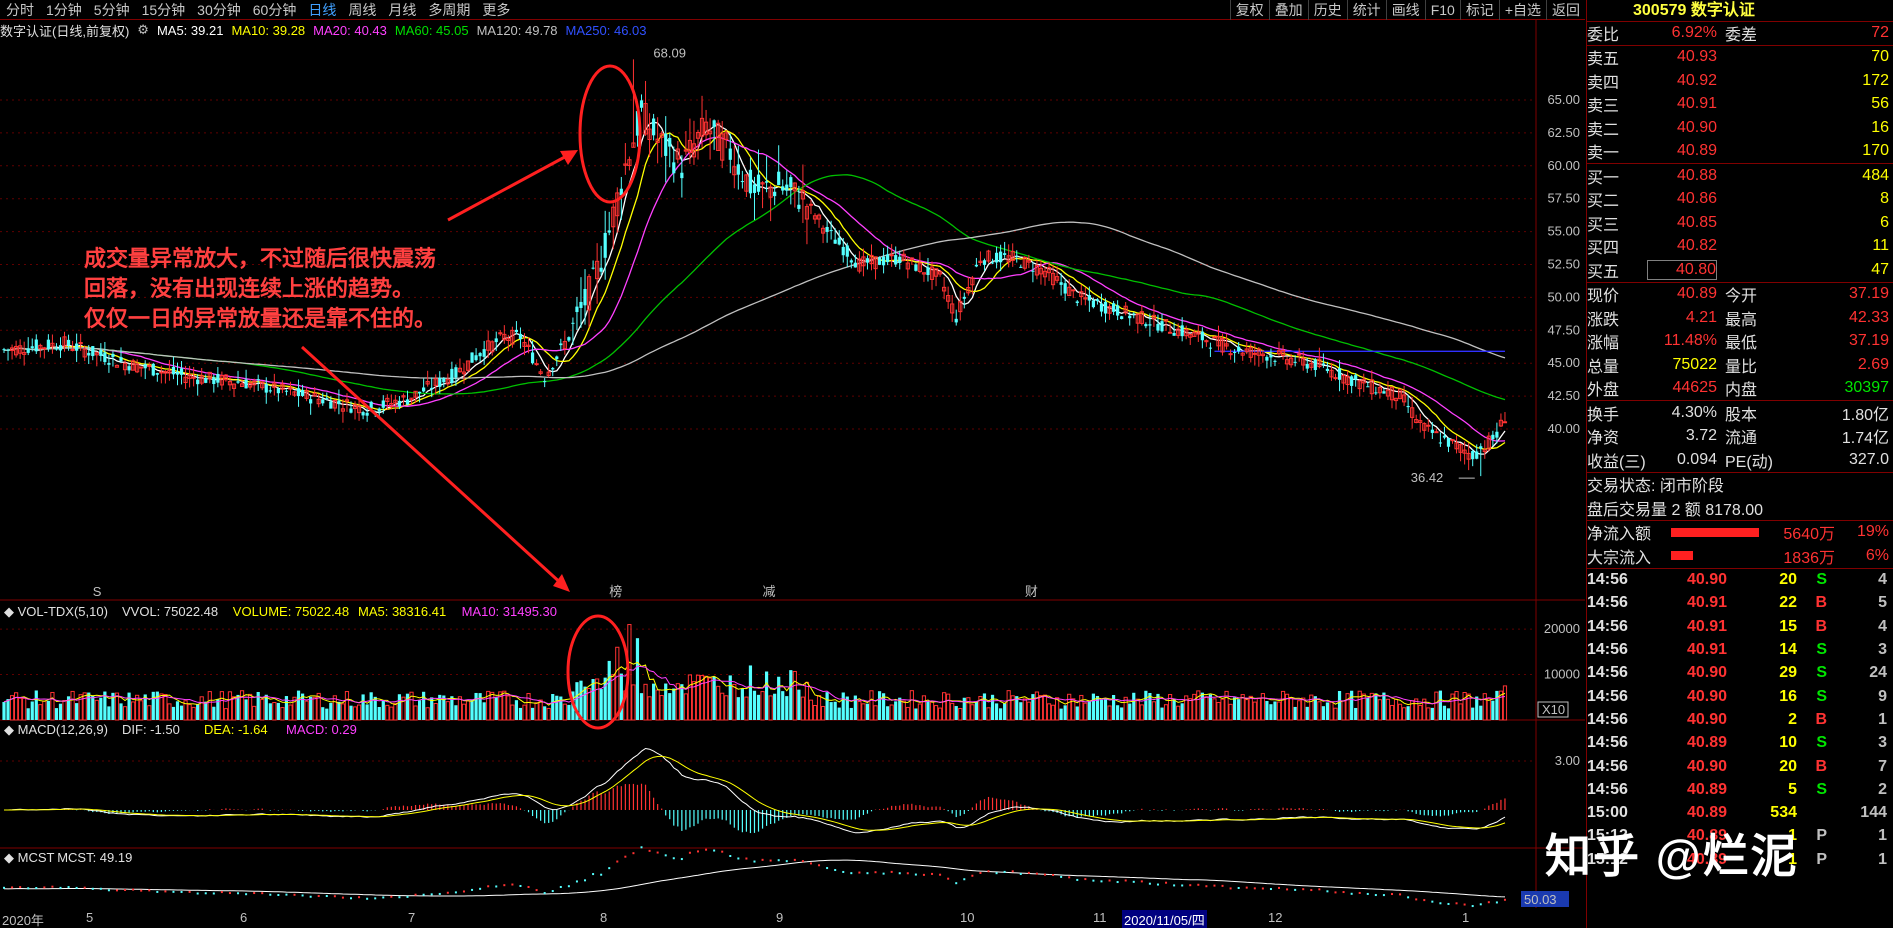  I want to click on stats-button: 统计, so click(1366, 10).